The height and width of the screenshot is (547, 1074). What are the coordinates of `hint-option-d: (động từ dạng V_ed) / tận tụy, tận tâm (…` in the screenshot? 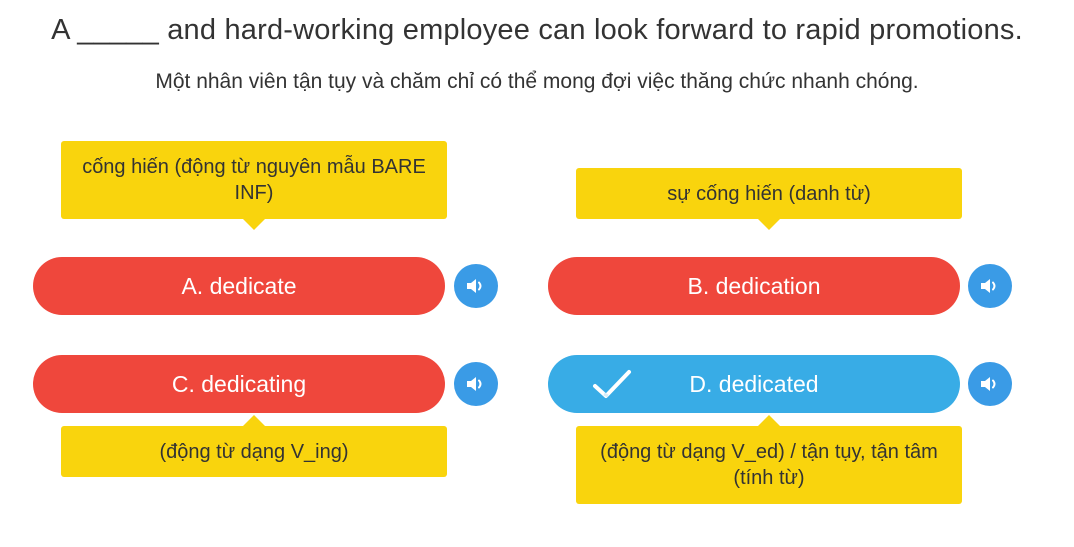 It's located at (769, 459).